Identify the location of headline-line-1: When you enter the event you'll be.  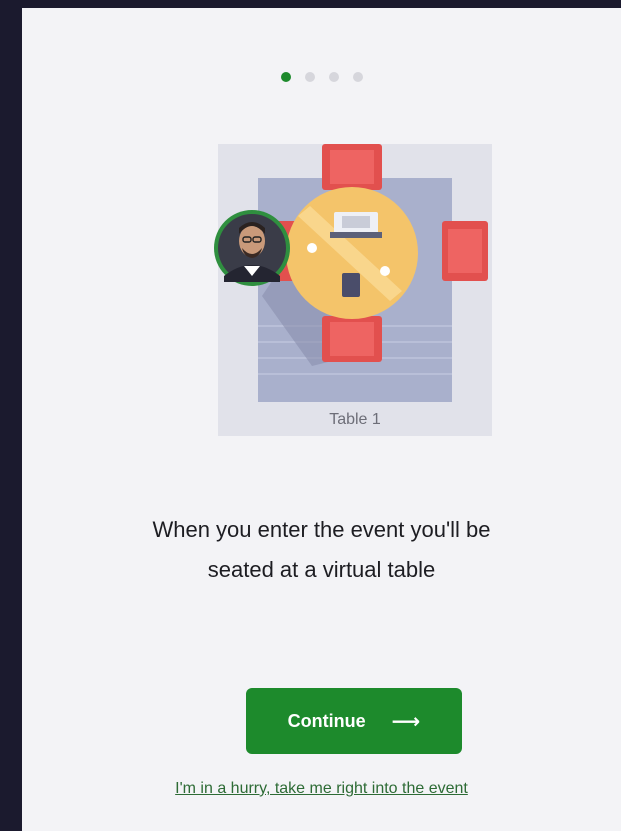
(321, 529).